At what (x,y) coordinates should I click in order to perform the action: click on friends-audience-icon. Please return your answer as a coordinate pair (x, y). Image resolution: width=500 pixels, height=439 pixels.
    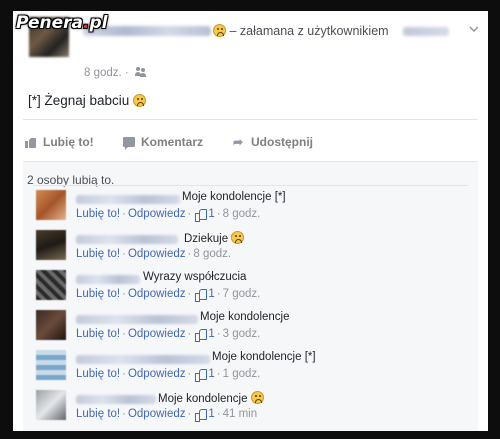
    Looking at the image, I should click on (140, 72).